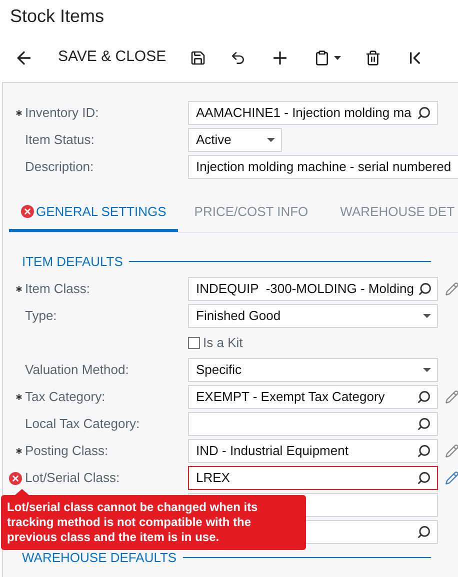  Describe the element at coordinates (238, 58) in the screenshot. I see `undo-icon` at that location.